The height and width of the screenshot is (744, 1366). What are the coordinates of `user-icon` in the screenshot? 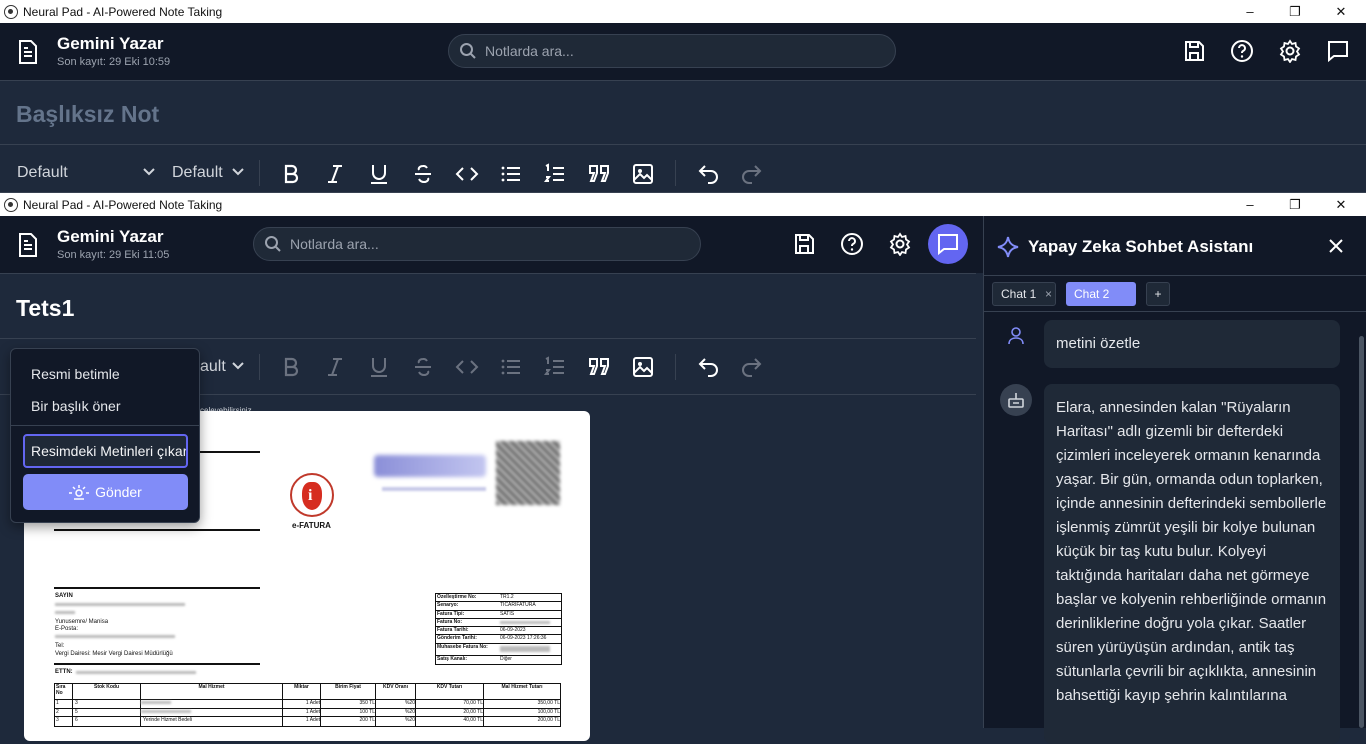 It's located at (1016, 336).